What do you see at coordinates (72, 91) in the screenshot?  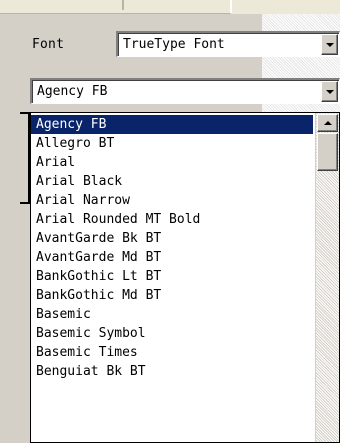 I see `font-name-value: Agency FB` at bounding box center [72, 91].